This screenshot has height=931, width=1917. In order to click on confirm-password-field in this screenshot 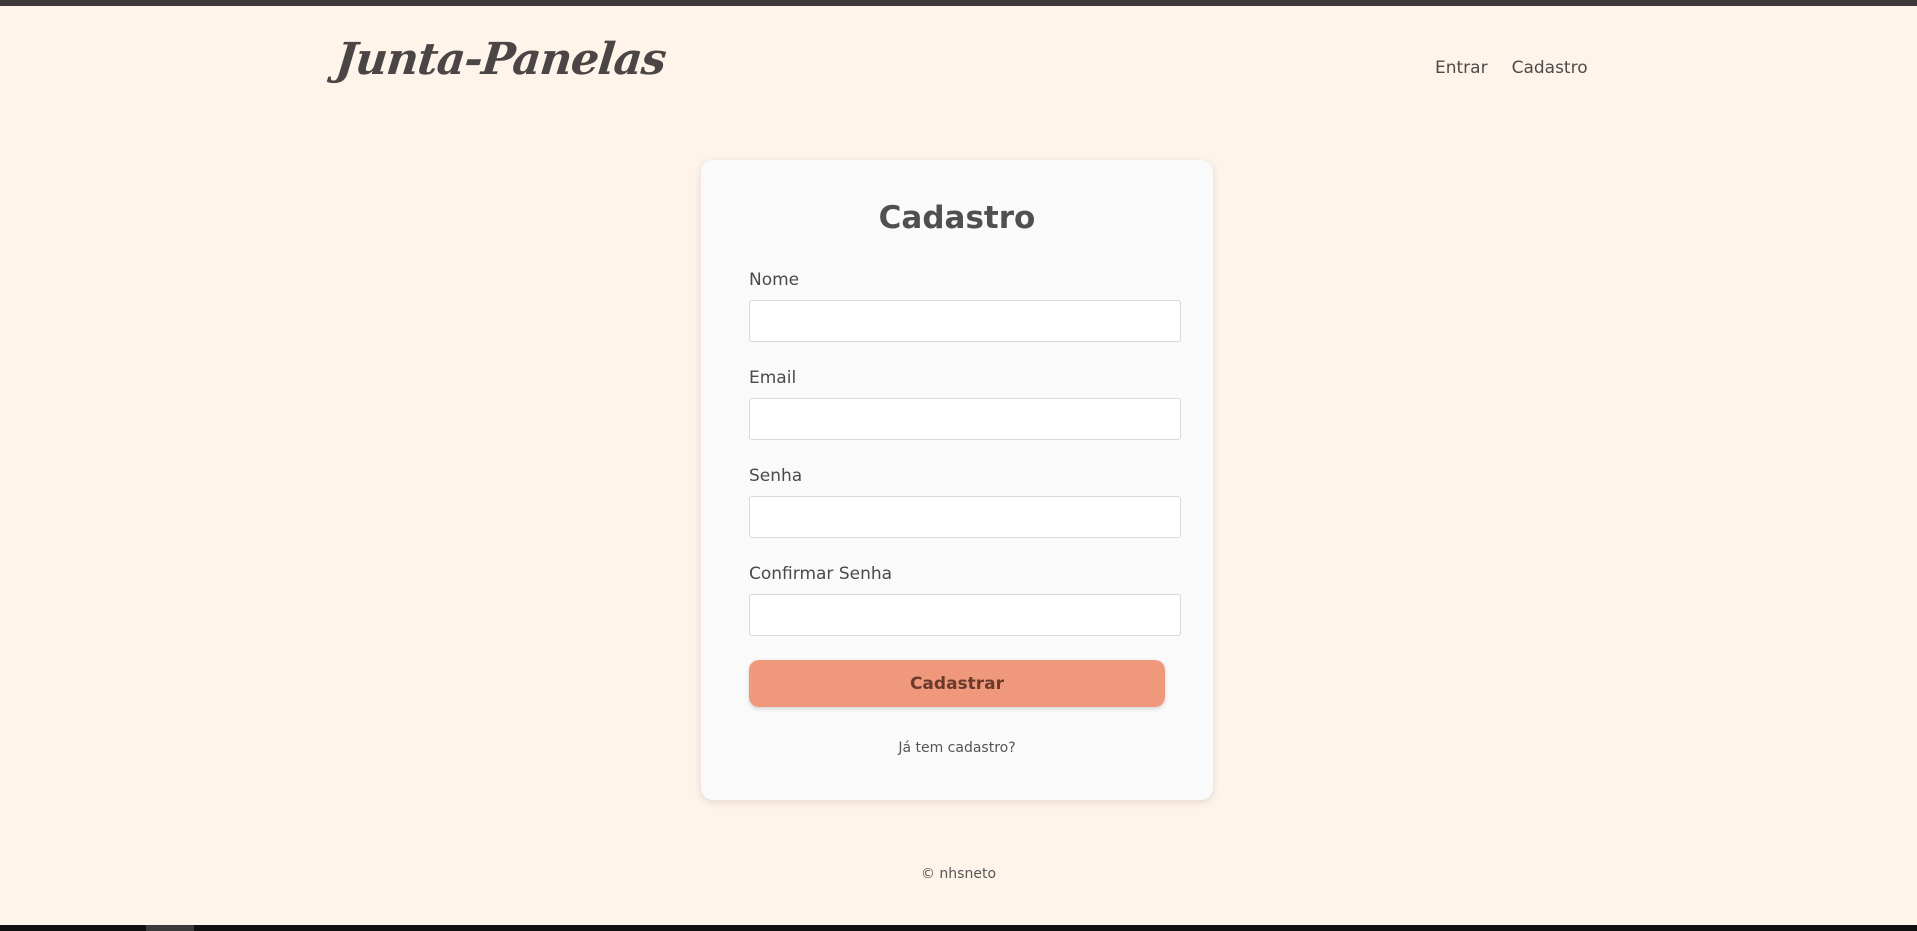, I will do `click(965, 615)`.